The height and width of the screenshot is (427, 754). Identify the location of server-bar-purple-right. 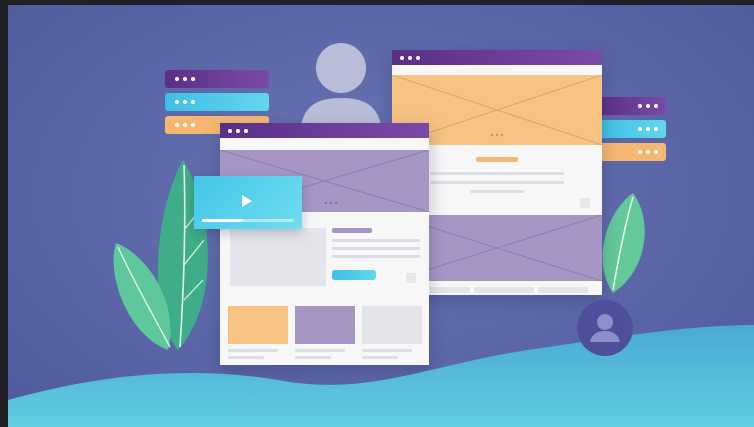
(632, 106).